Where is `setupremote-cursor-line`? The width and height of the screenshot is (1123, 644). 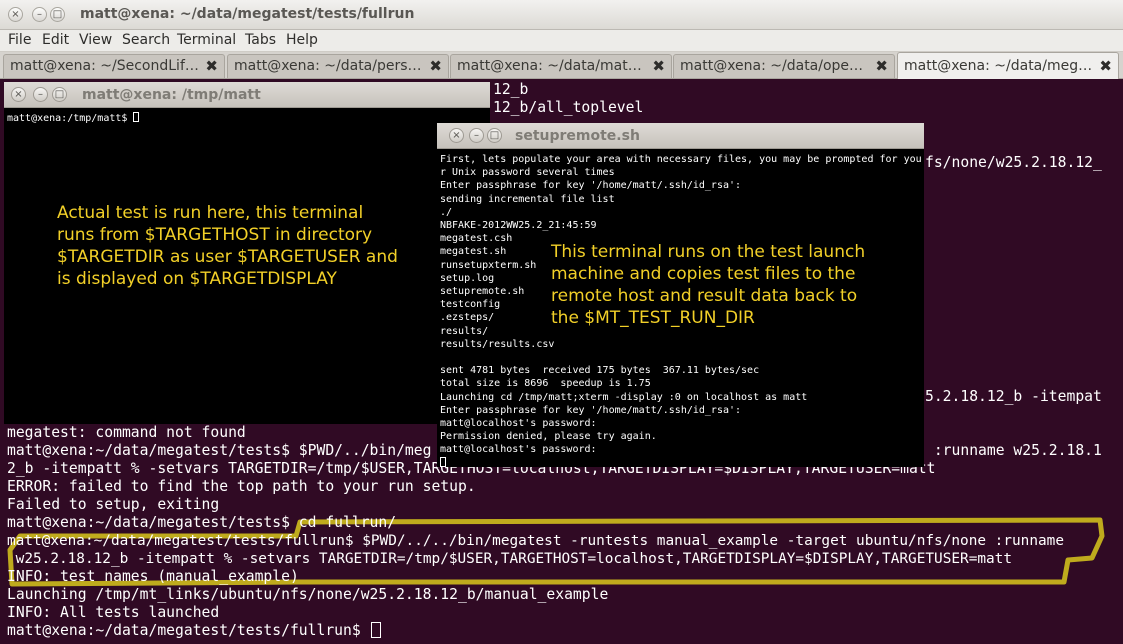 setupremote-cursor-line is located at coordinates (443, 463).